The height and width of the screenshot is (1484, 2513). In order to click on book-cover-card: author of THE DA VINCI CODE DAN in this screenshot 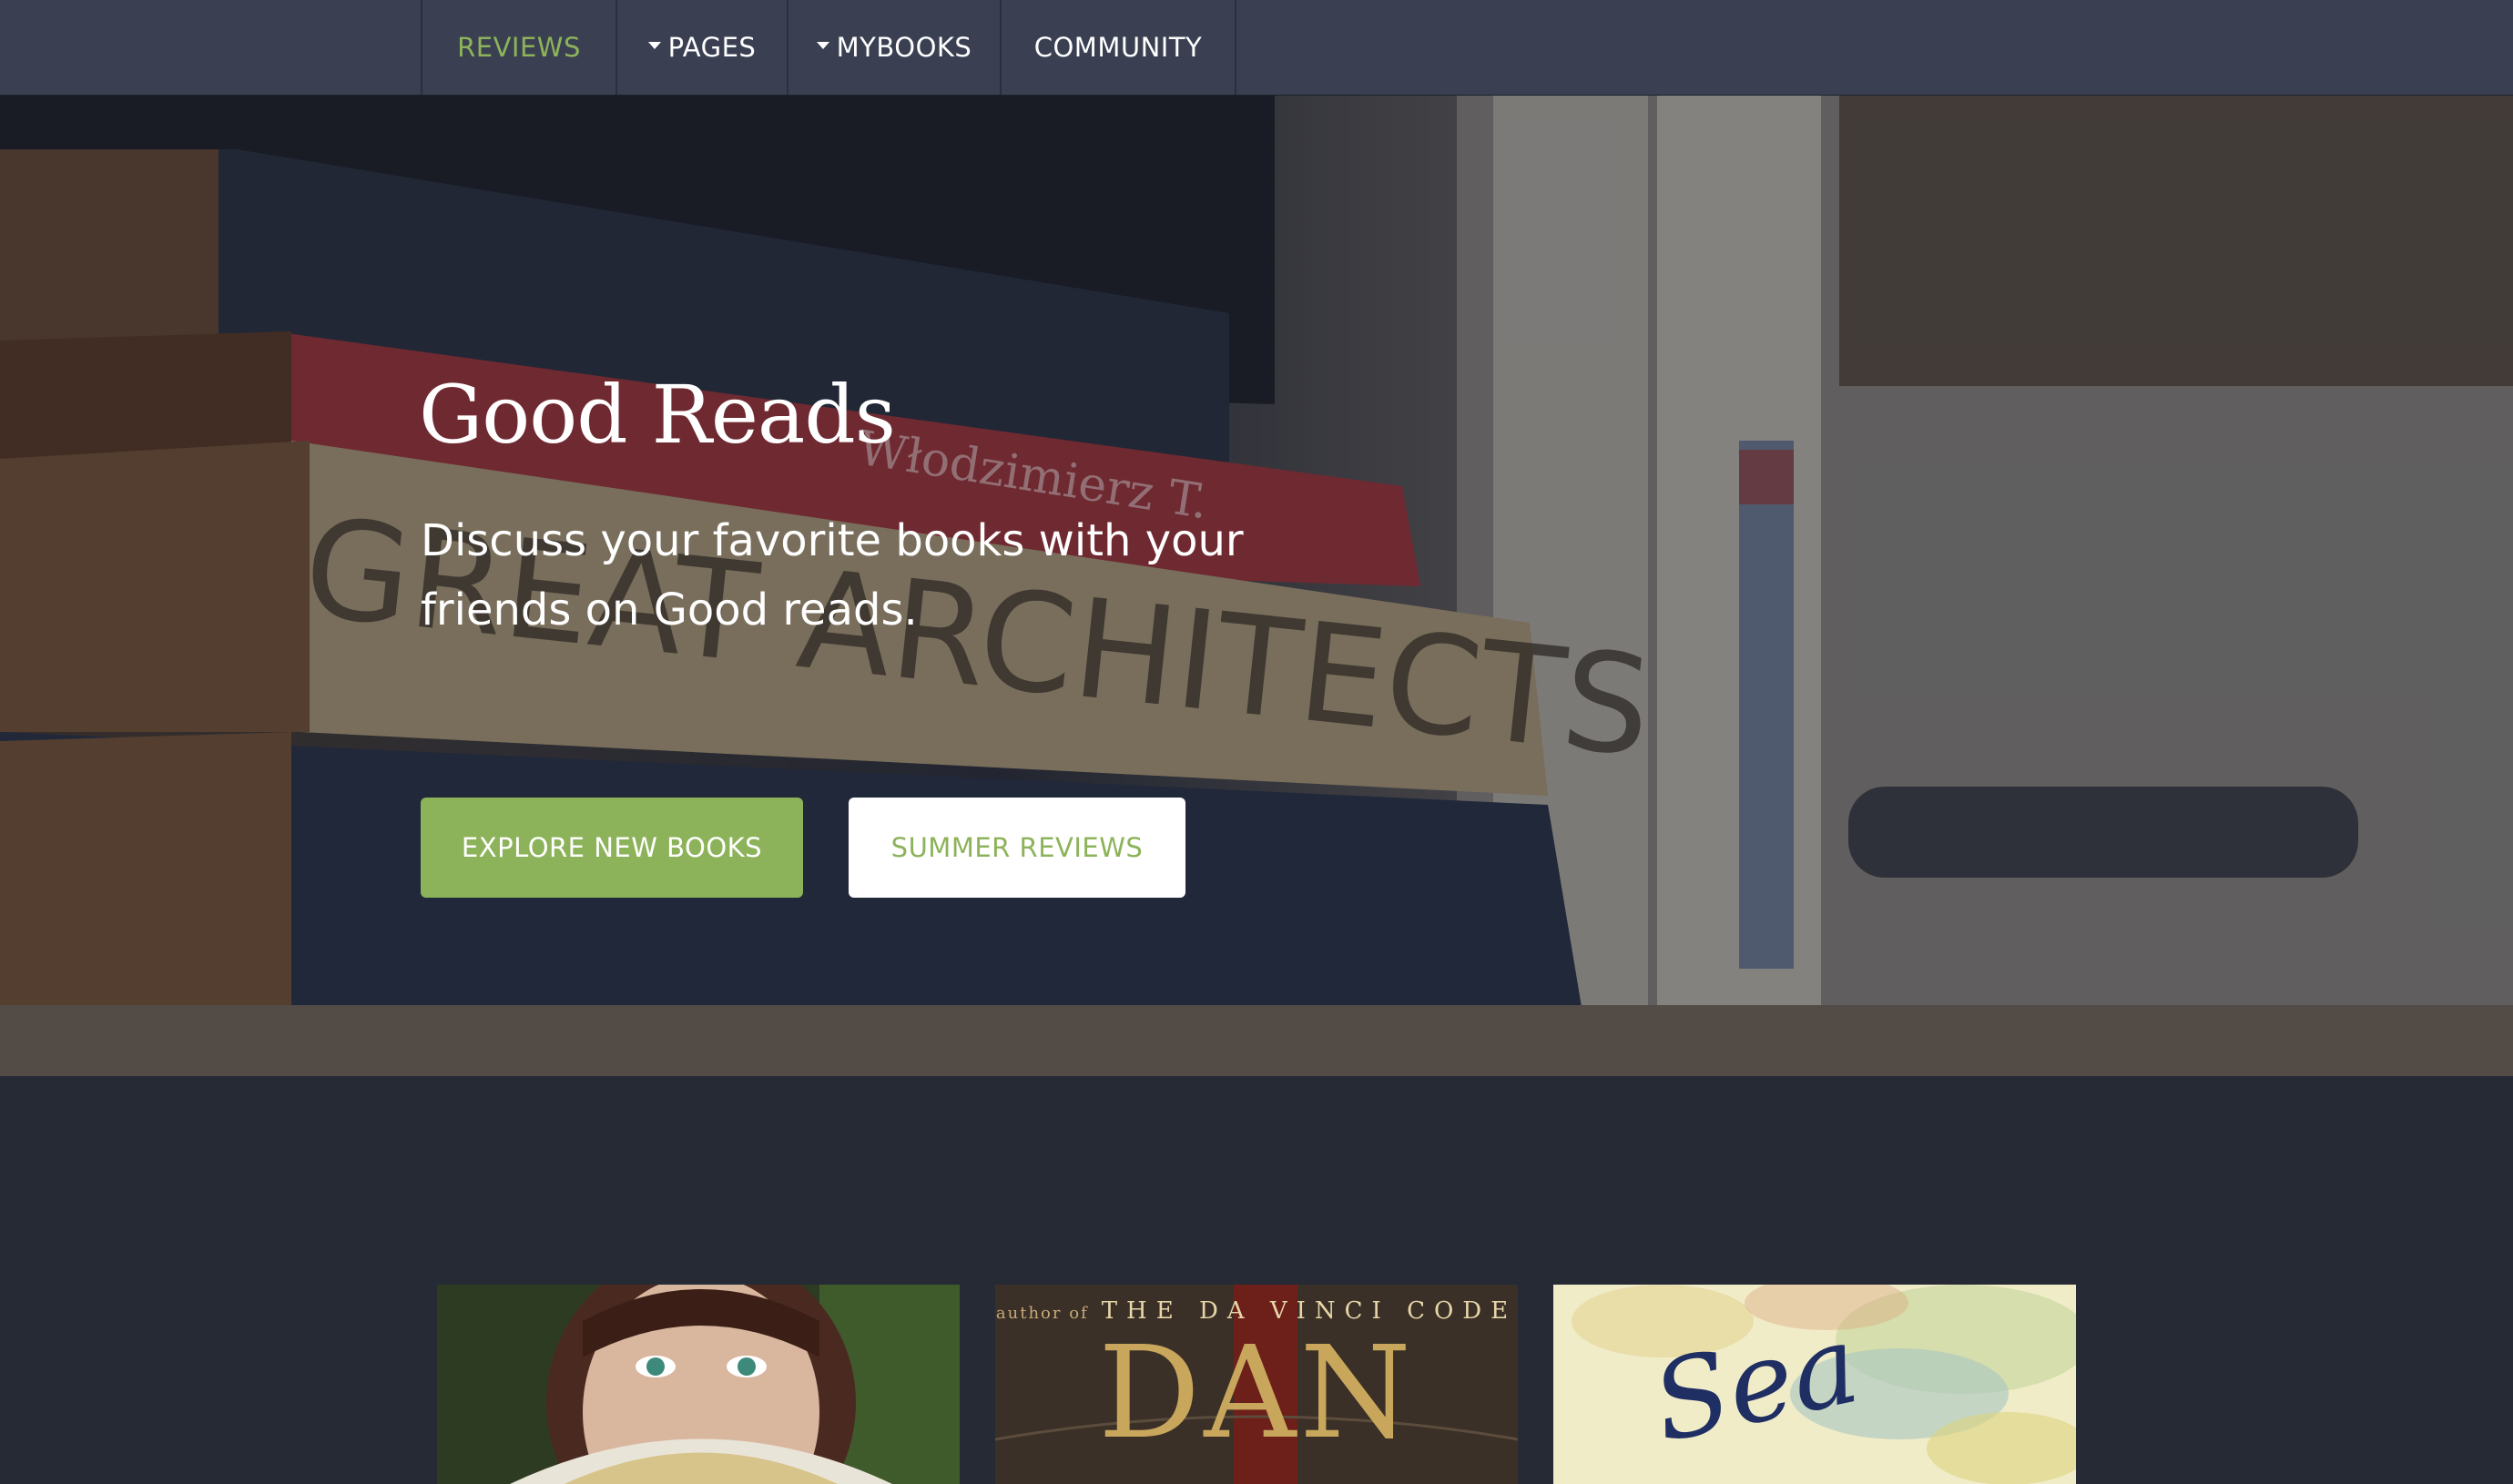, I will do `click(1256, 1384)`.